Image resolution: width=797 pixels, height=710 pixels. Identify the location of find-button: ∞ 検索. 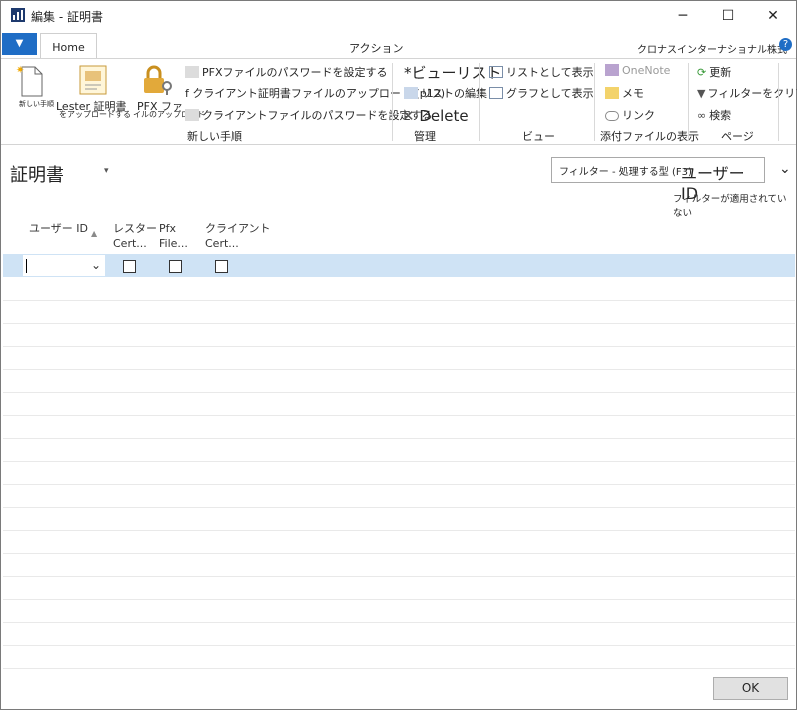
(714, 115).